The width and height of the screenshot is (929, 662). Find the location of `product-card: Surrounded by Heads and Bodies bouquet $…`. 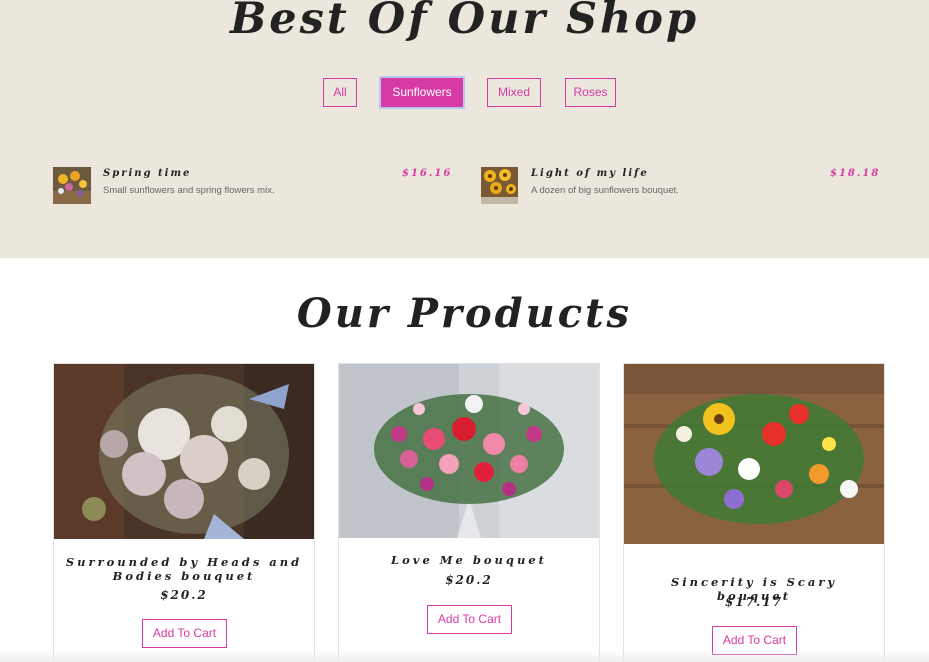

product-card: Surrounded by Heads and Bodies bouquet $… is located at coordinates (184, 512).